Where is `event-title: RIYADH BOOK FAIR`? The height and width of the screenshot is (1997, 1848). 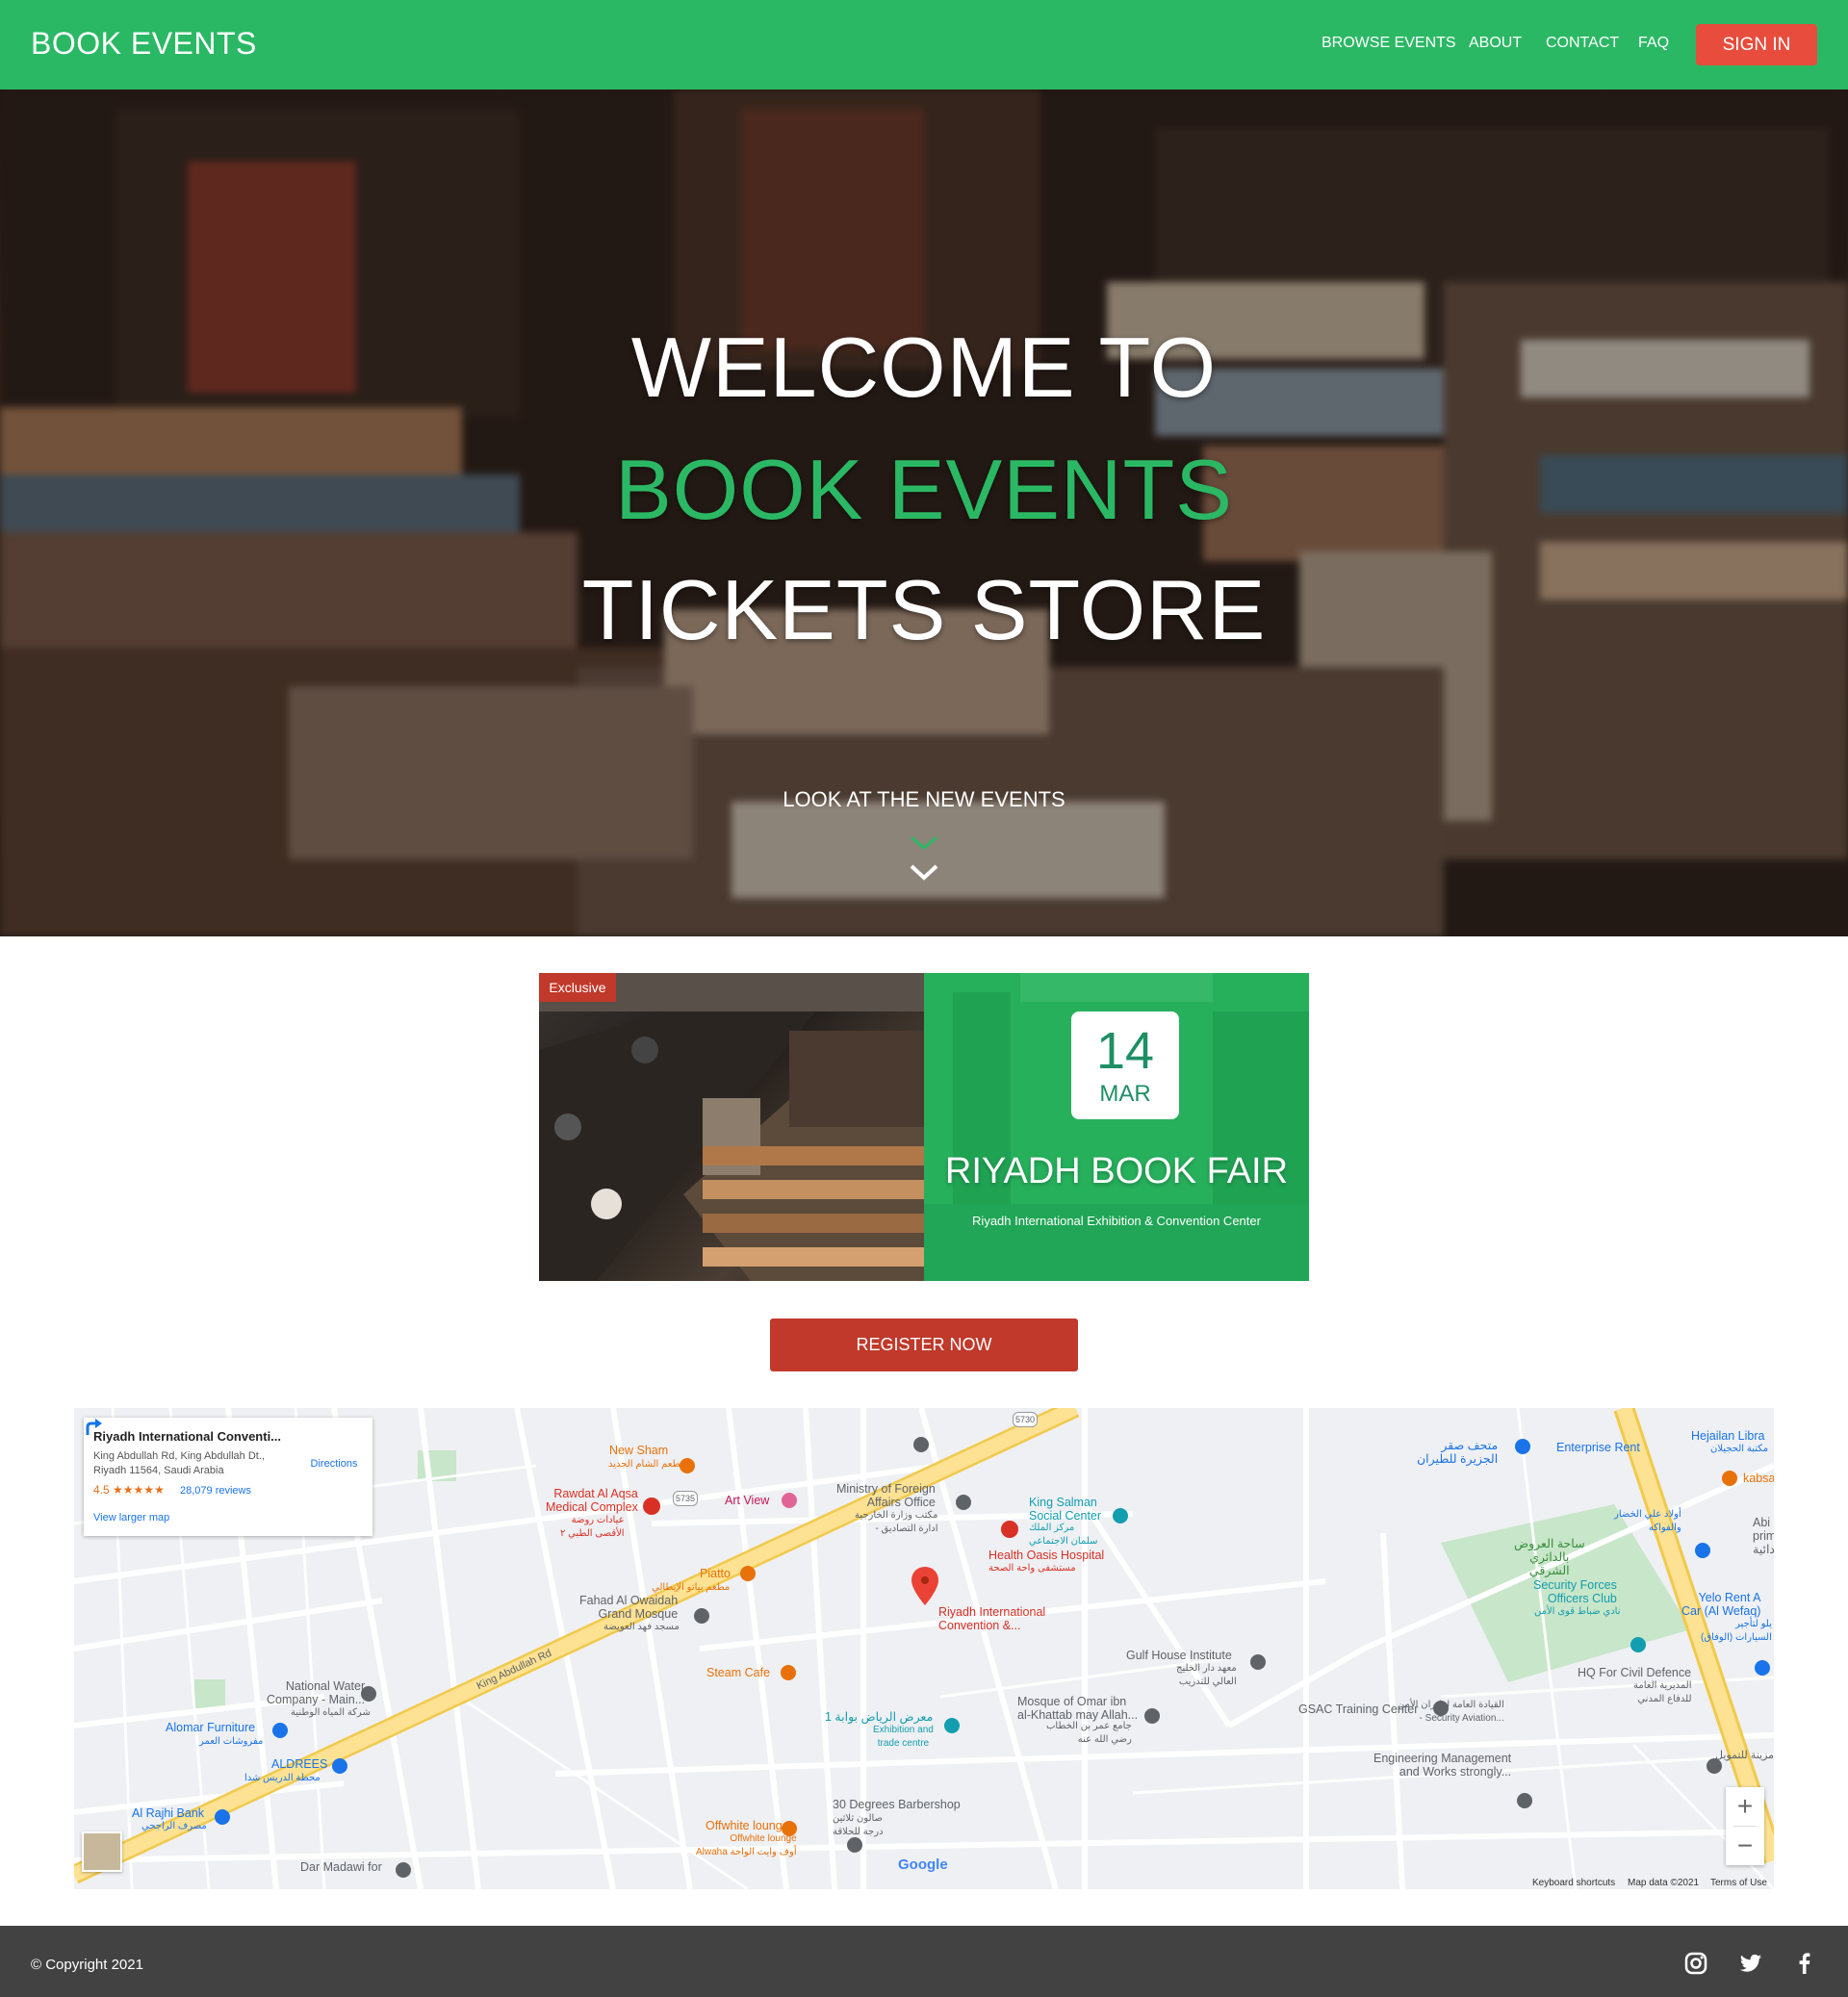 event-title: RIYADH BOOK FAIR is located at coordinates (1116, 1171).